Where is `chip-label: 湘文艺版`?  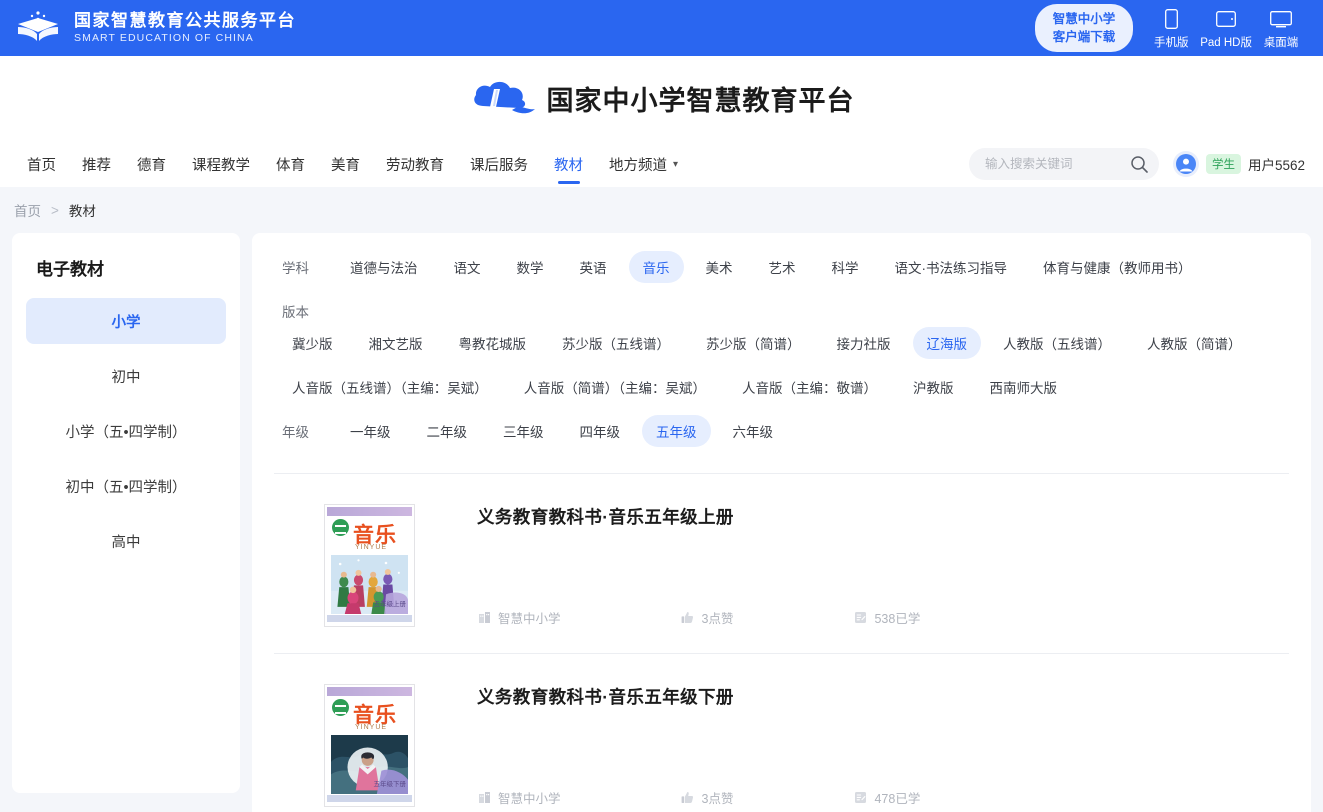 chip-label: 湘文艺版 is located at coordinates (395, 344).